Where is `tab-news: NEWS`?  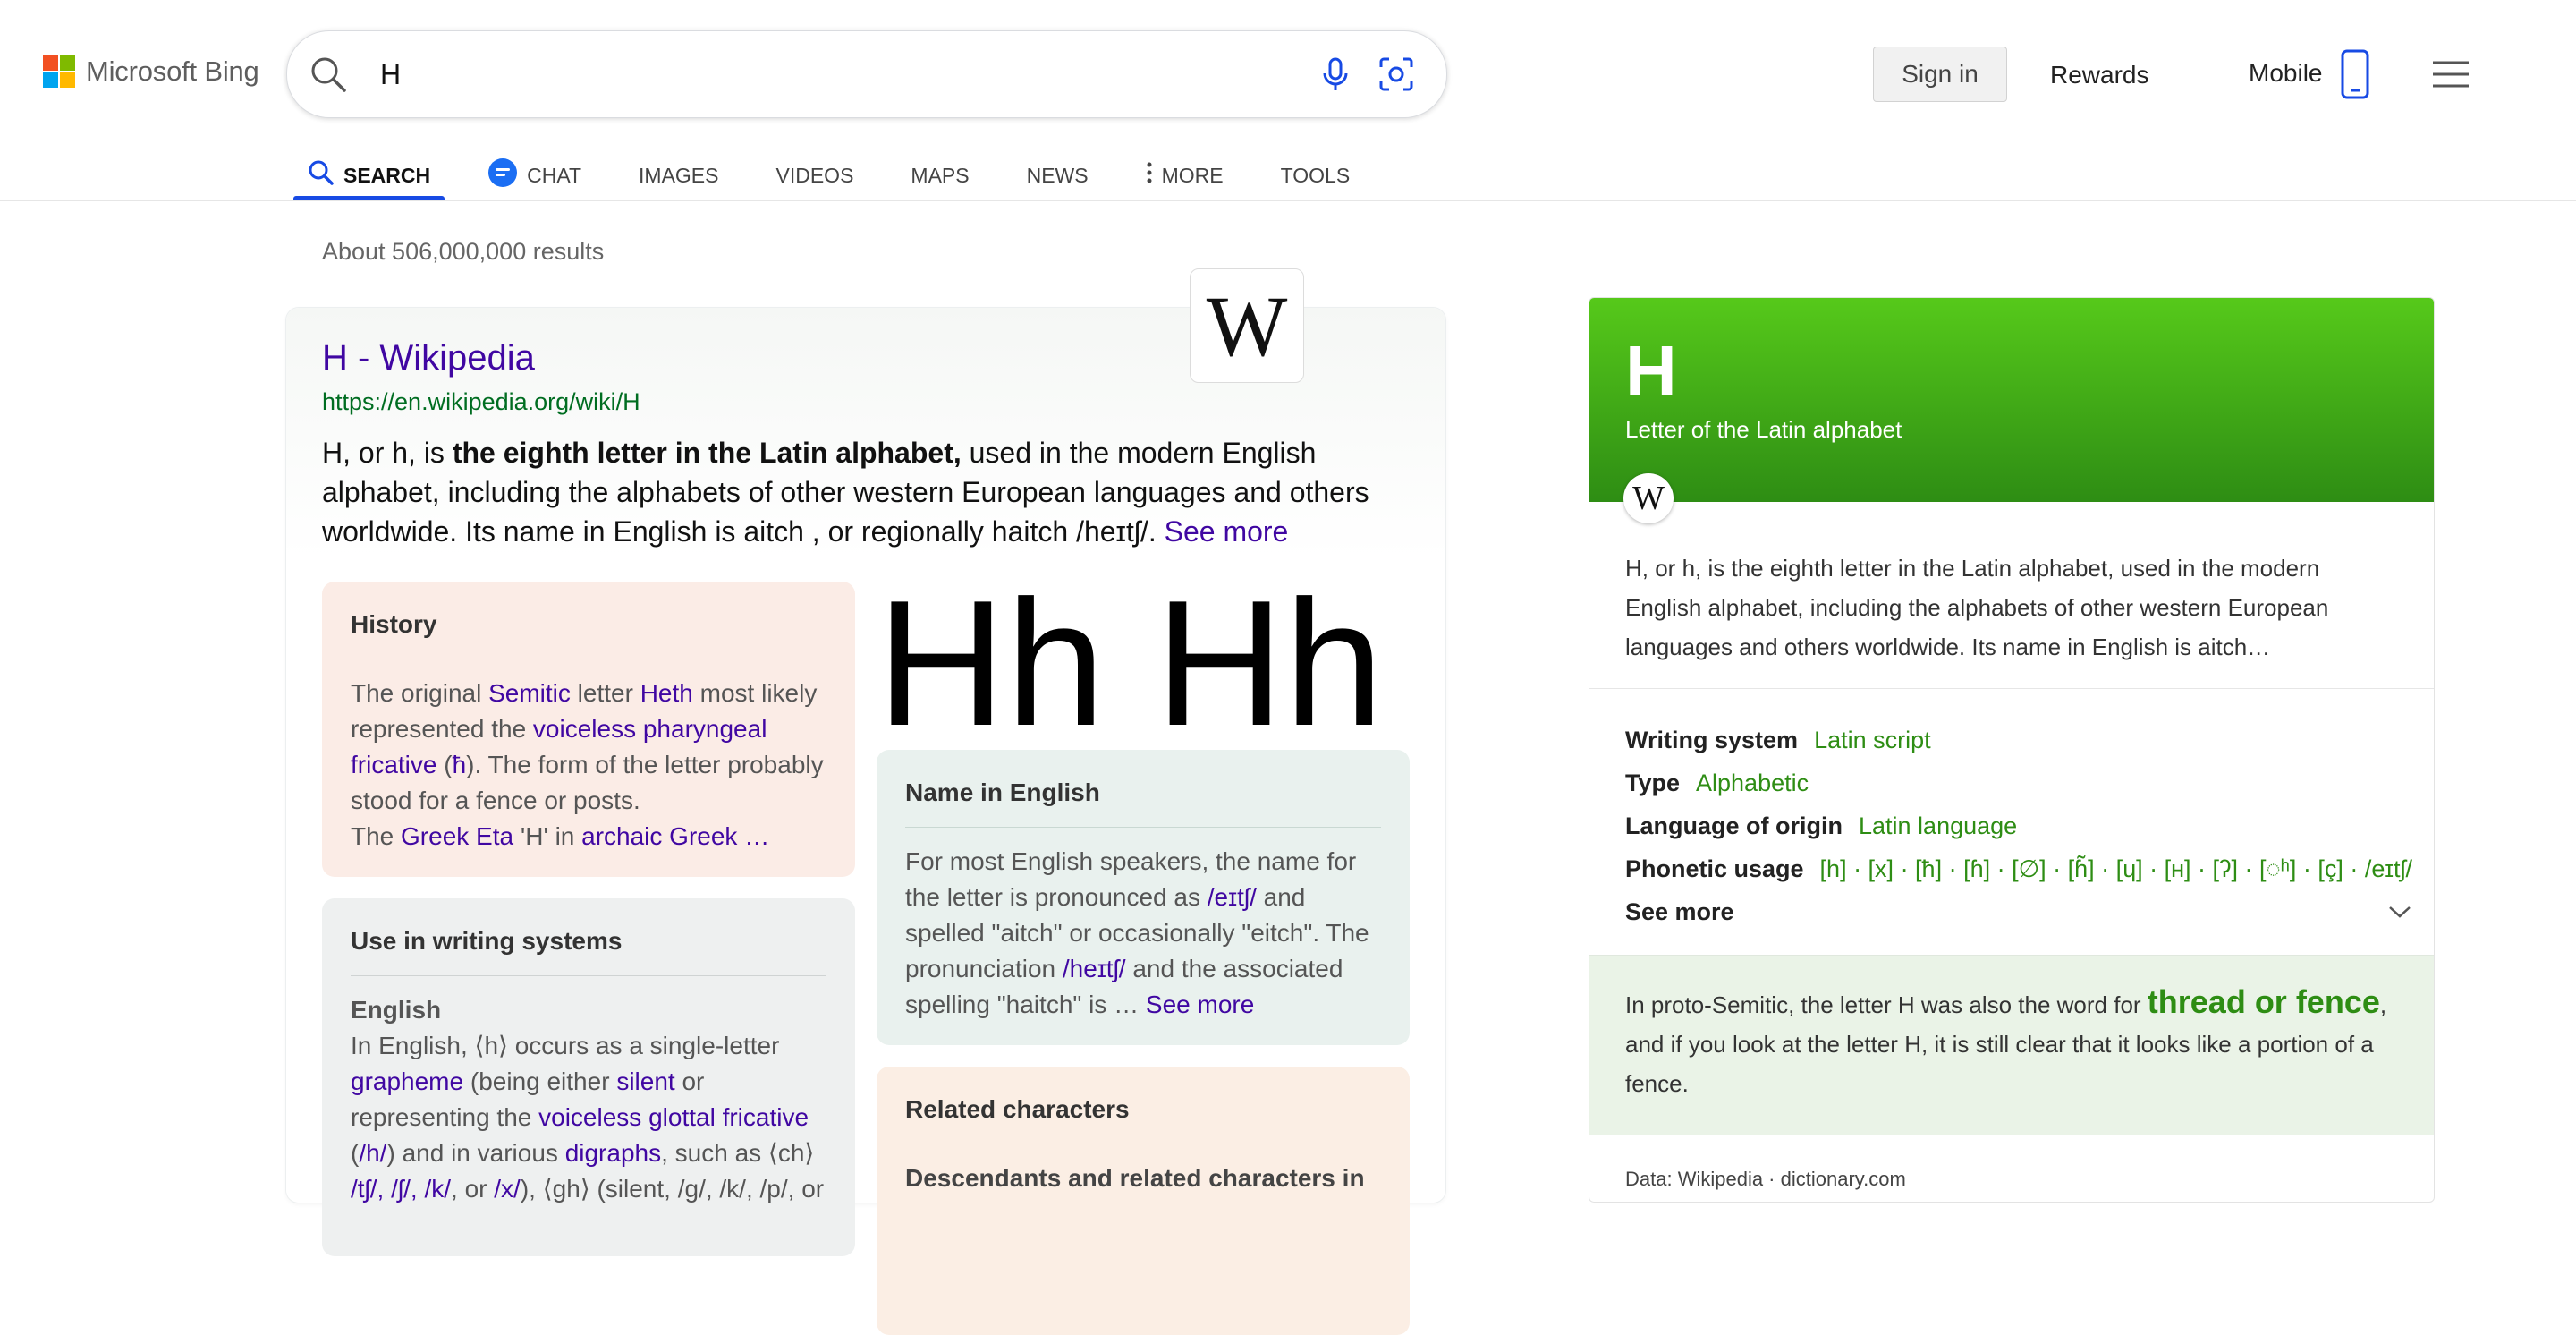
tab-news: NEWS is located at coordinates (1058, 175).